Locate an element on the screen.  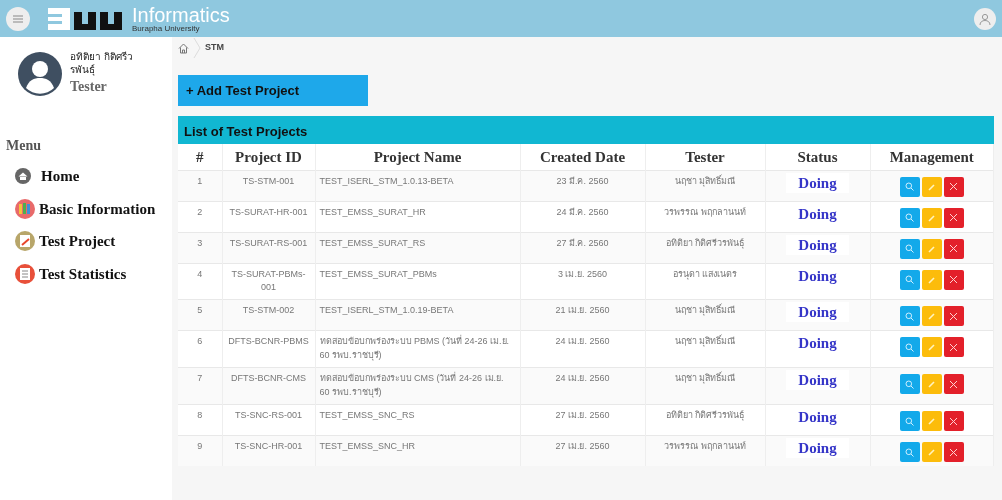
checklist-icon is located at coordinates (25, 273).